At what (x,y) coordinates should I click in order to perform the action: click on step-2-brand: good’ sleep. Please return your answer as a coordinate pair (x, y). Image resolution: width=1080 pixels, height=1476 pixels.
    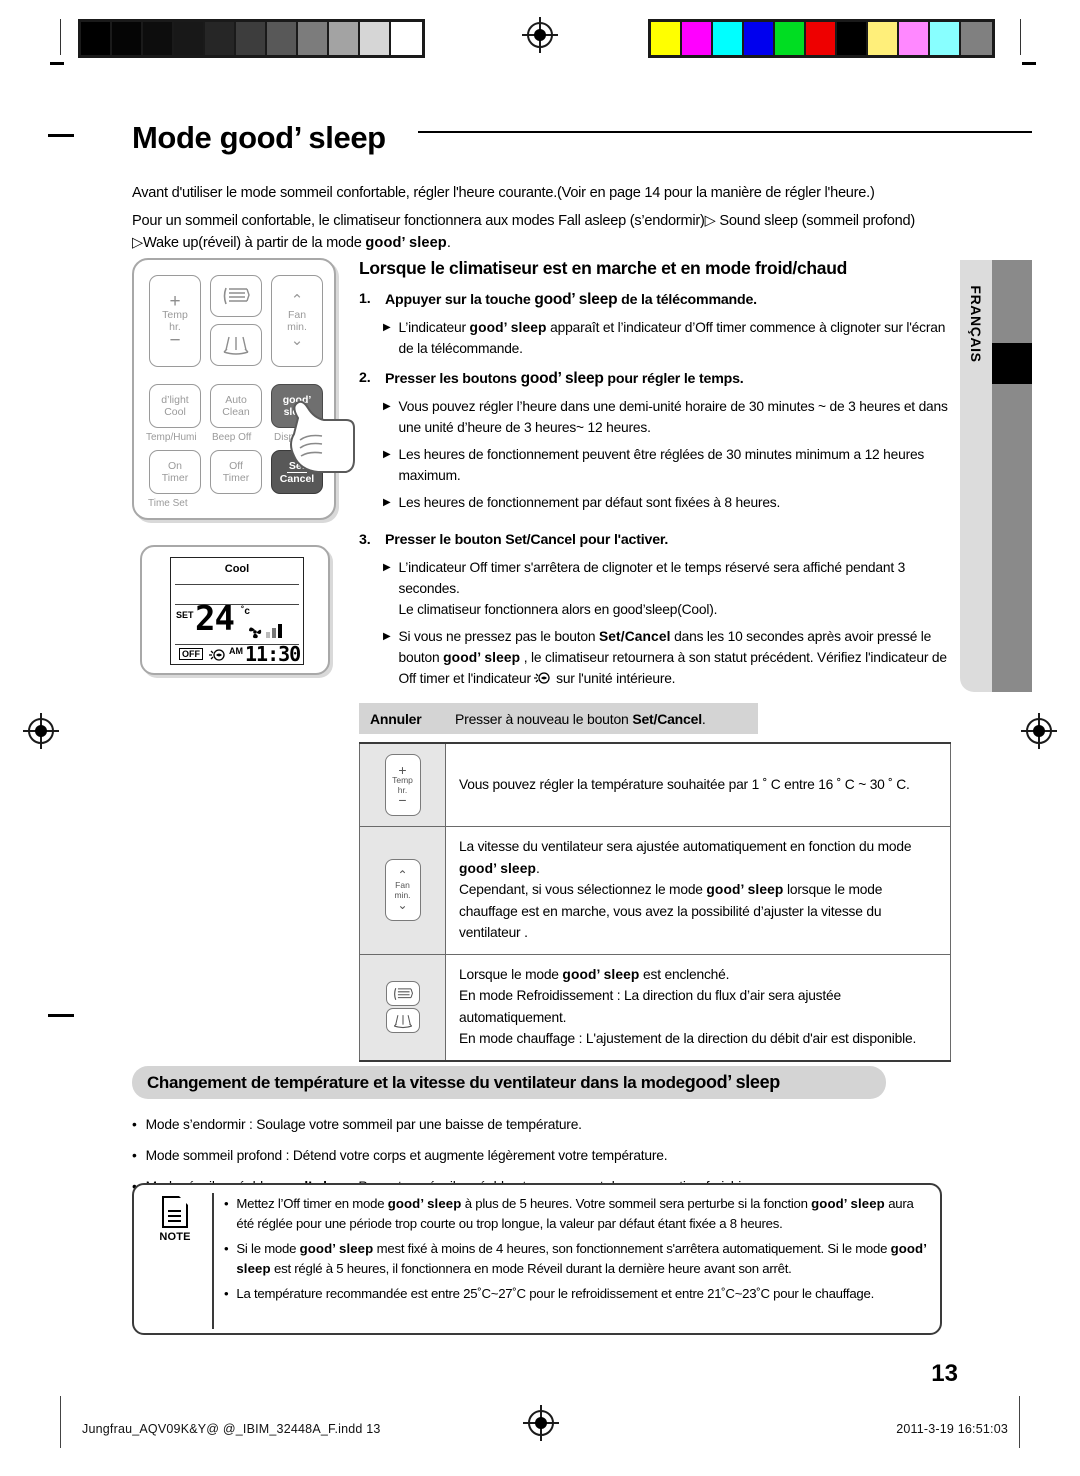
    Looking at the image, I should click on (562, 378).